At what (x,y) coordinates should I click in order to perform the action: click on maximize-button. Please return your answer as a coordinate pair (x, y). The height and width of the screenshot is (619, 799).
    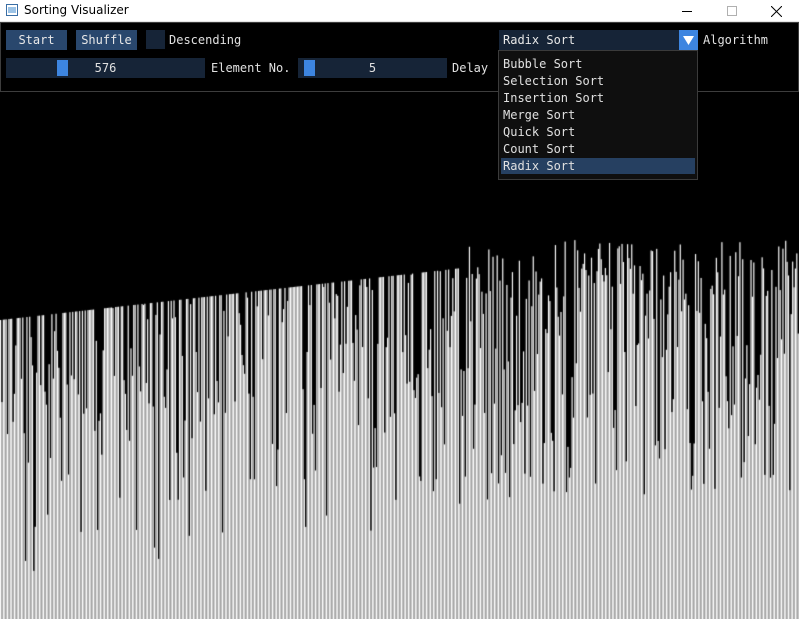
    Looking at the image, I should click on (731, 11).